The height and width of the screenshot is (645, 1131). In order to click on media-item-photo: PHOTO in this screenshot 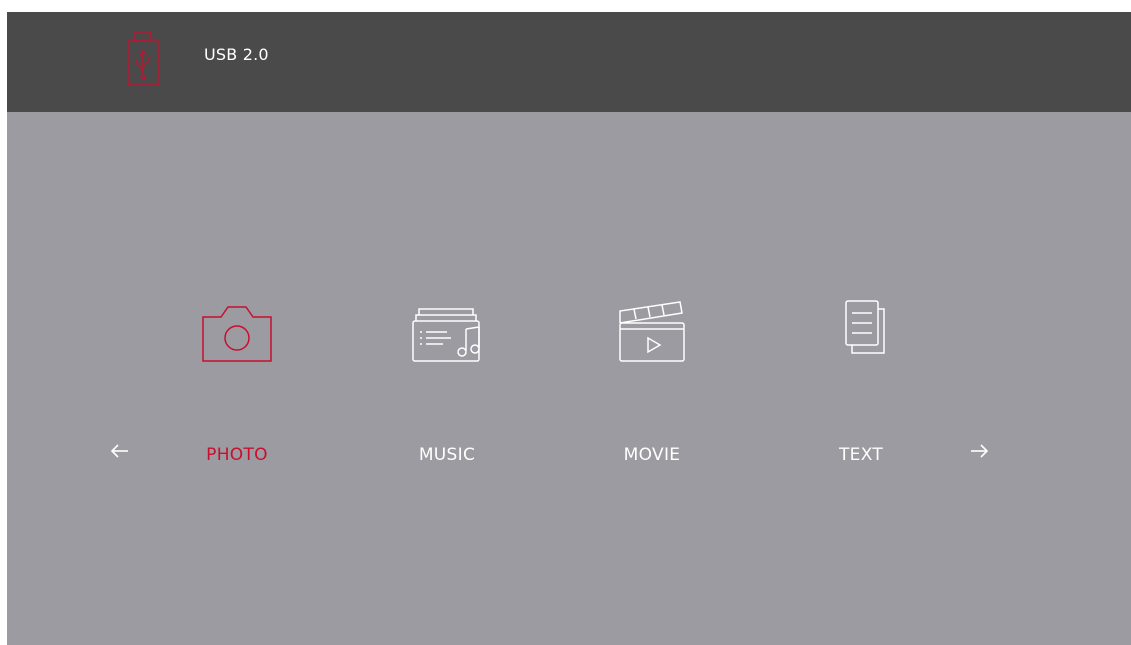, I will do `click(237, 387)`.